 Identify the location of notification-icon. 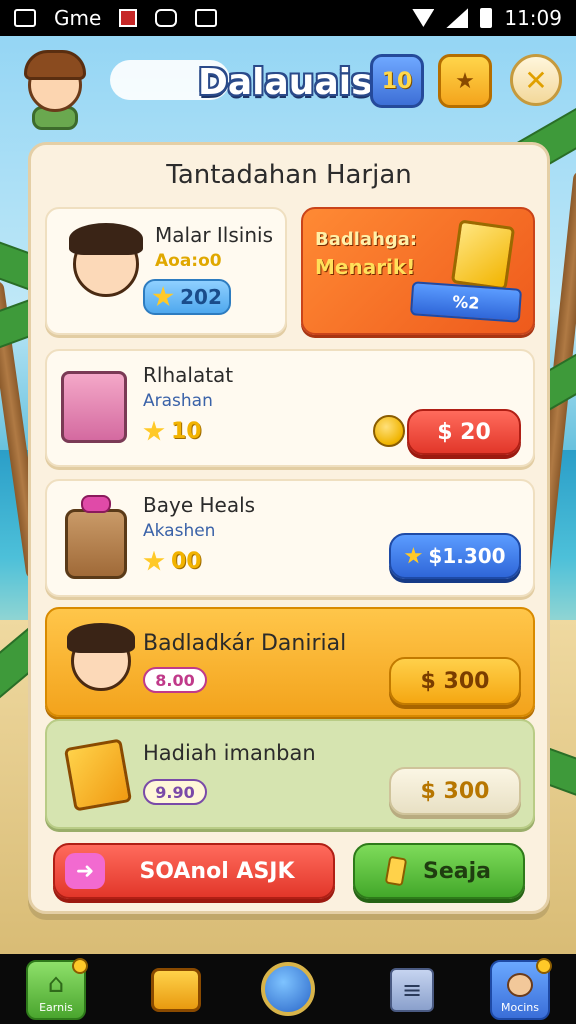
(128, 18).